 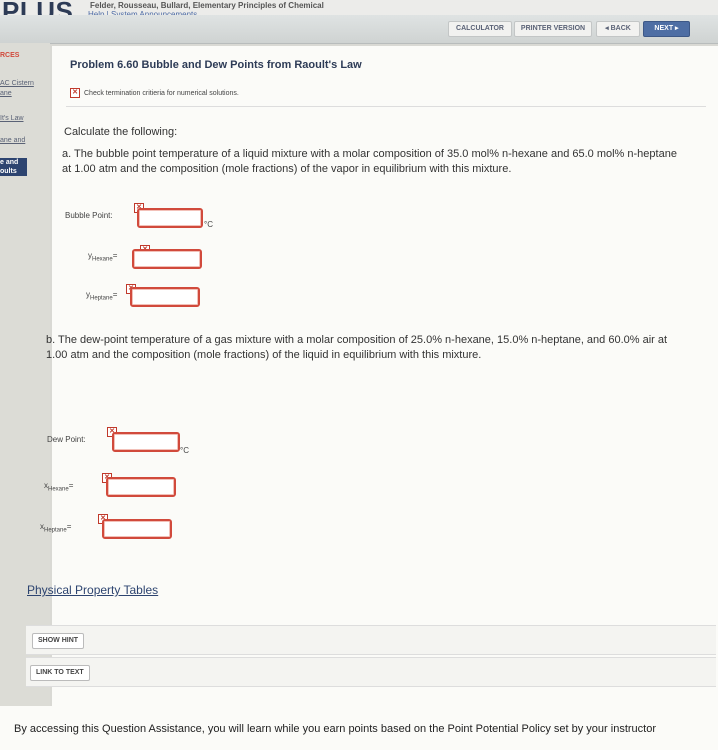 What do you see at coordinates (170, 218) in the screenshot?
I see `bubble-point-input` at bounding box center [170, 218].